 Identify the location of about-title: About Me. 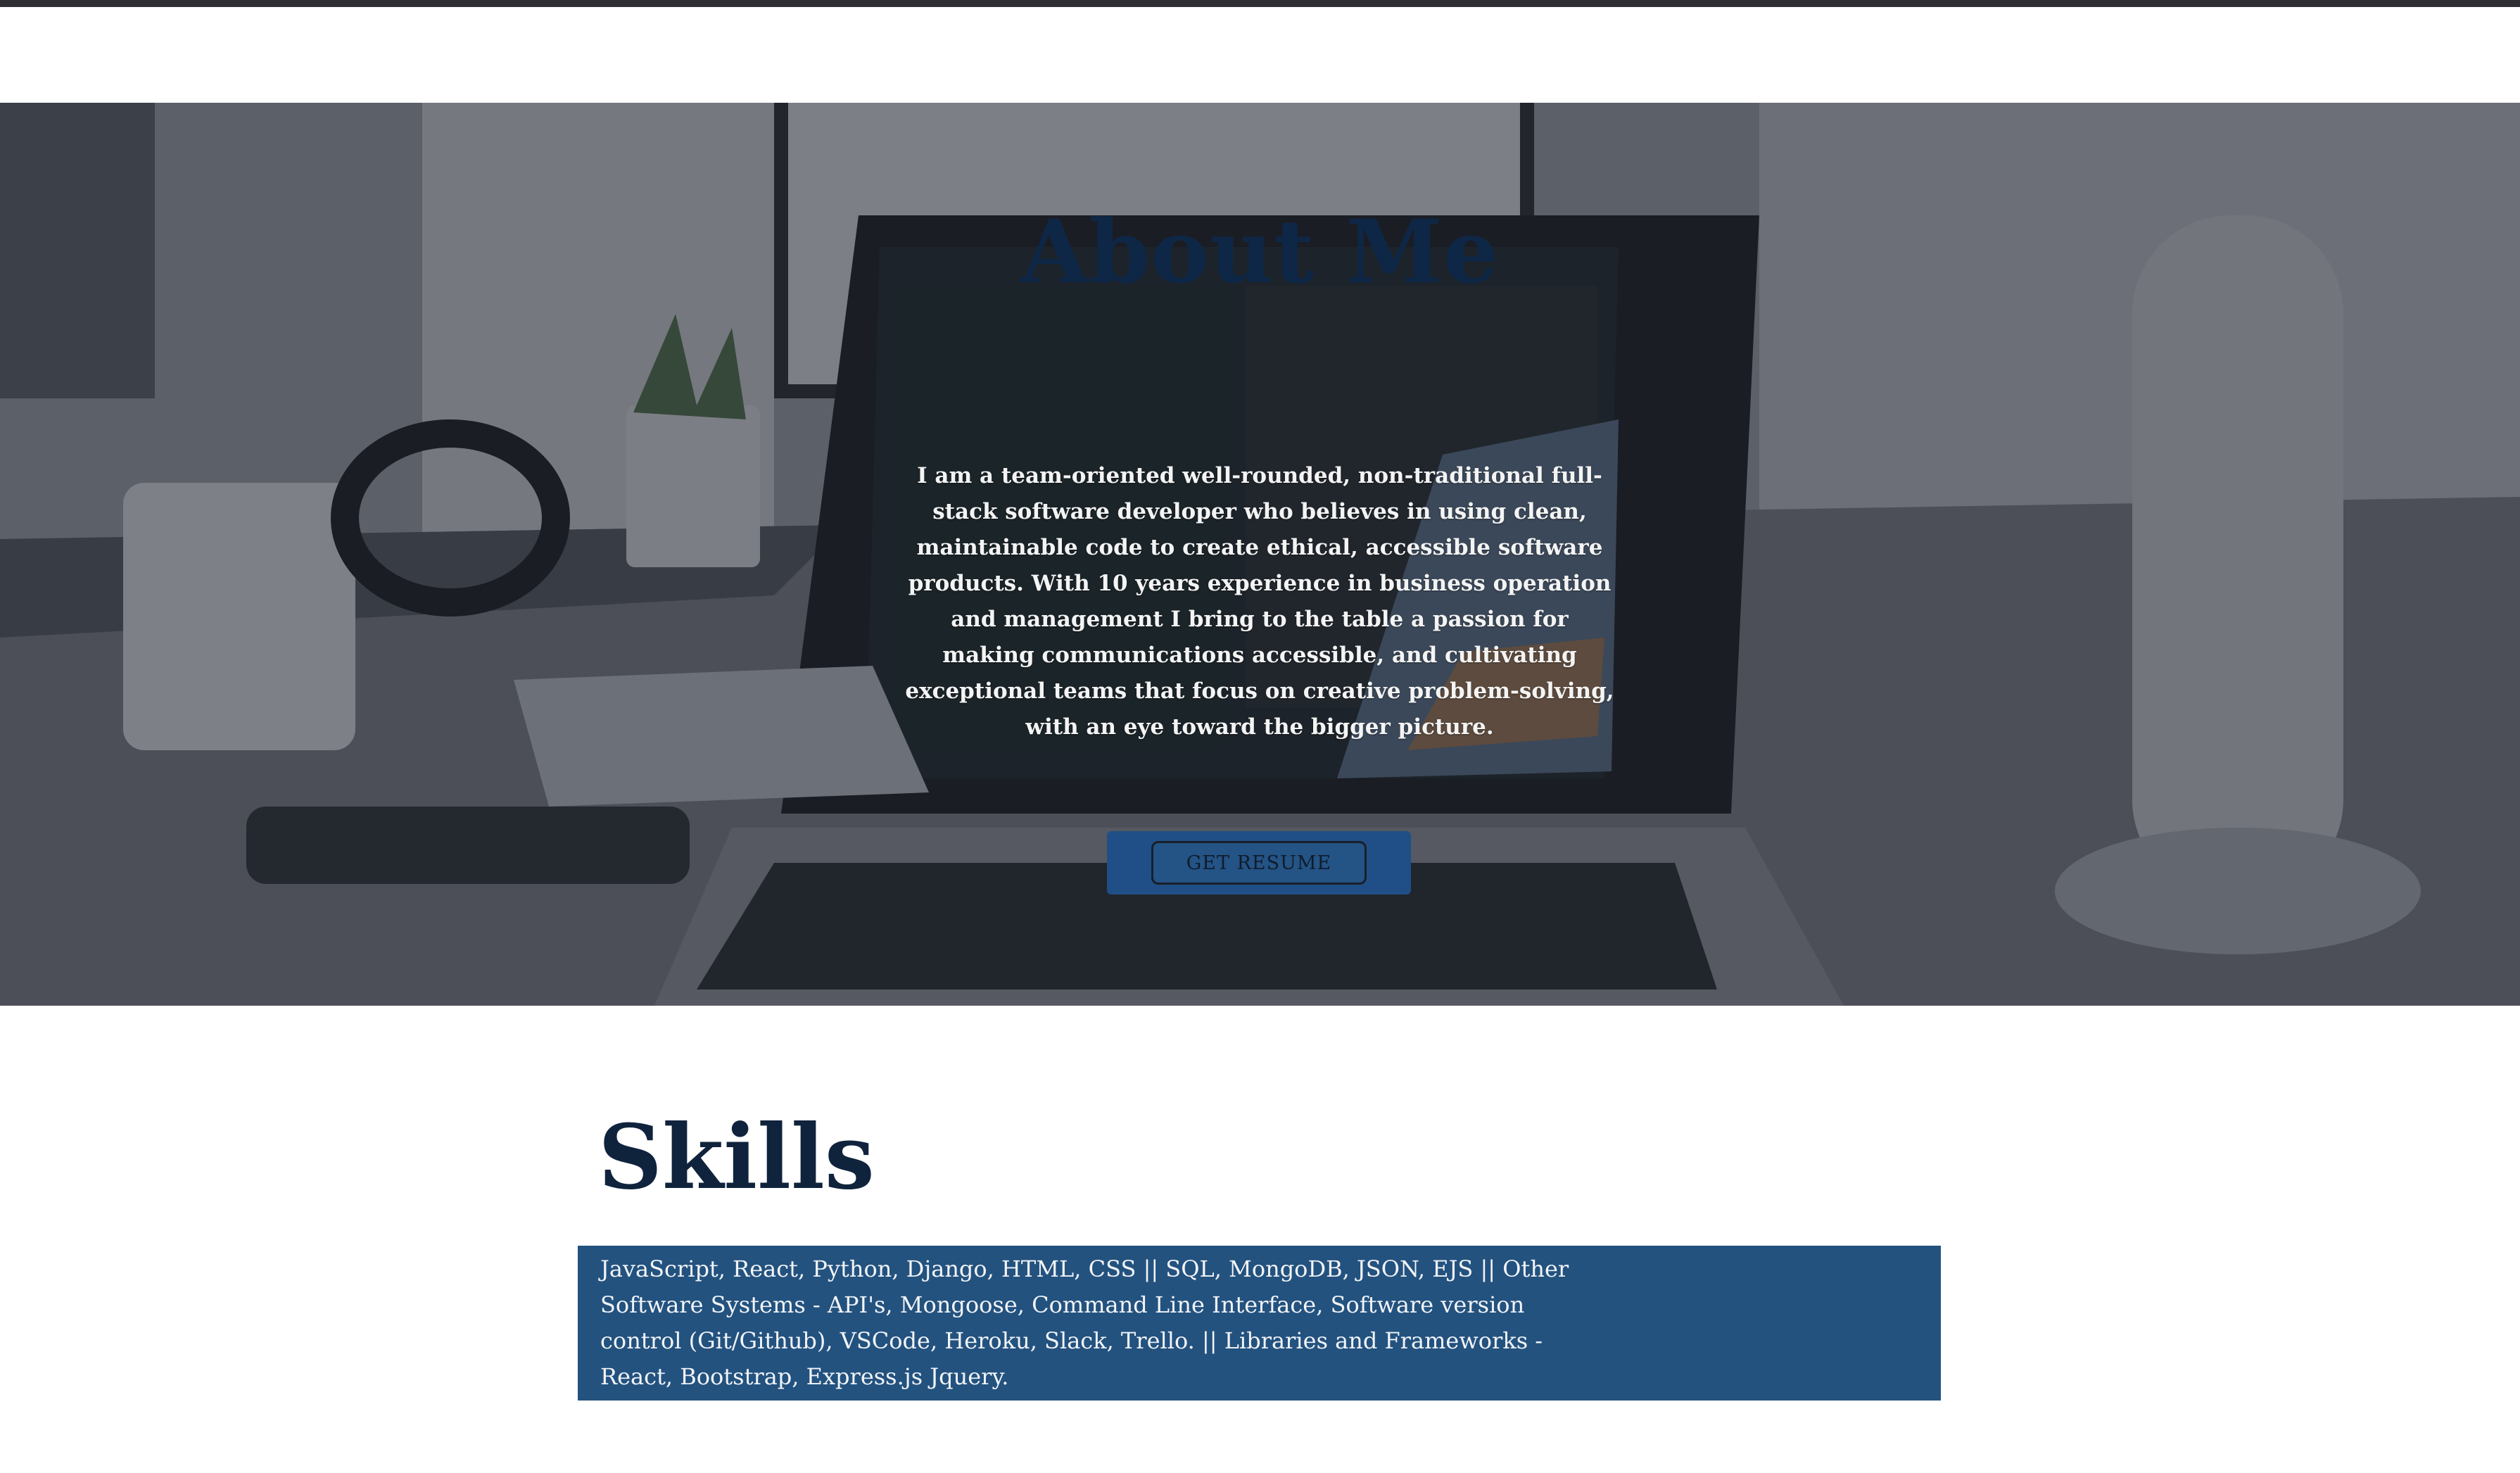
(1260, 252).